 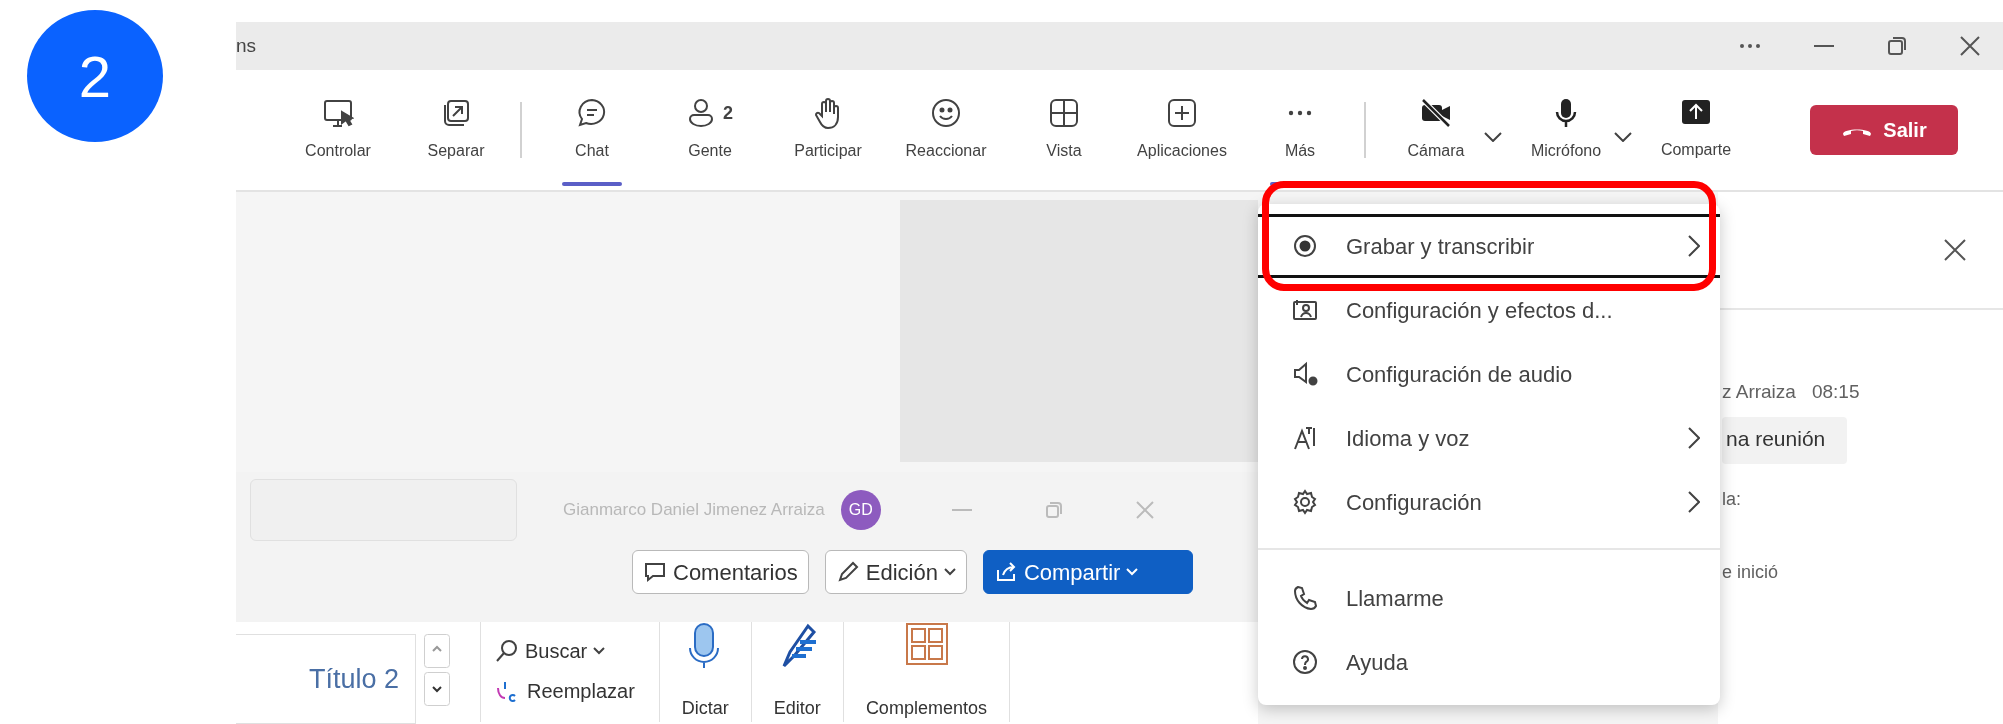 I want to click on toolbar-tab: Chat, so click(x=592, y=130).